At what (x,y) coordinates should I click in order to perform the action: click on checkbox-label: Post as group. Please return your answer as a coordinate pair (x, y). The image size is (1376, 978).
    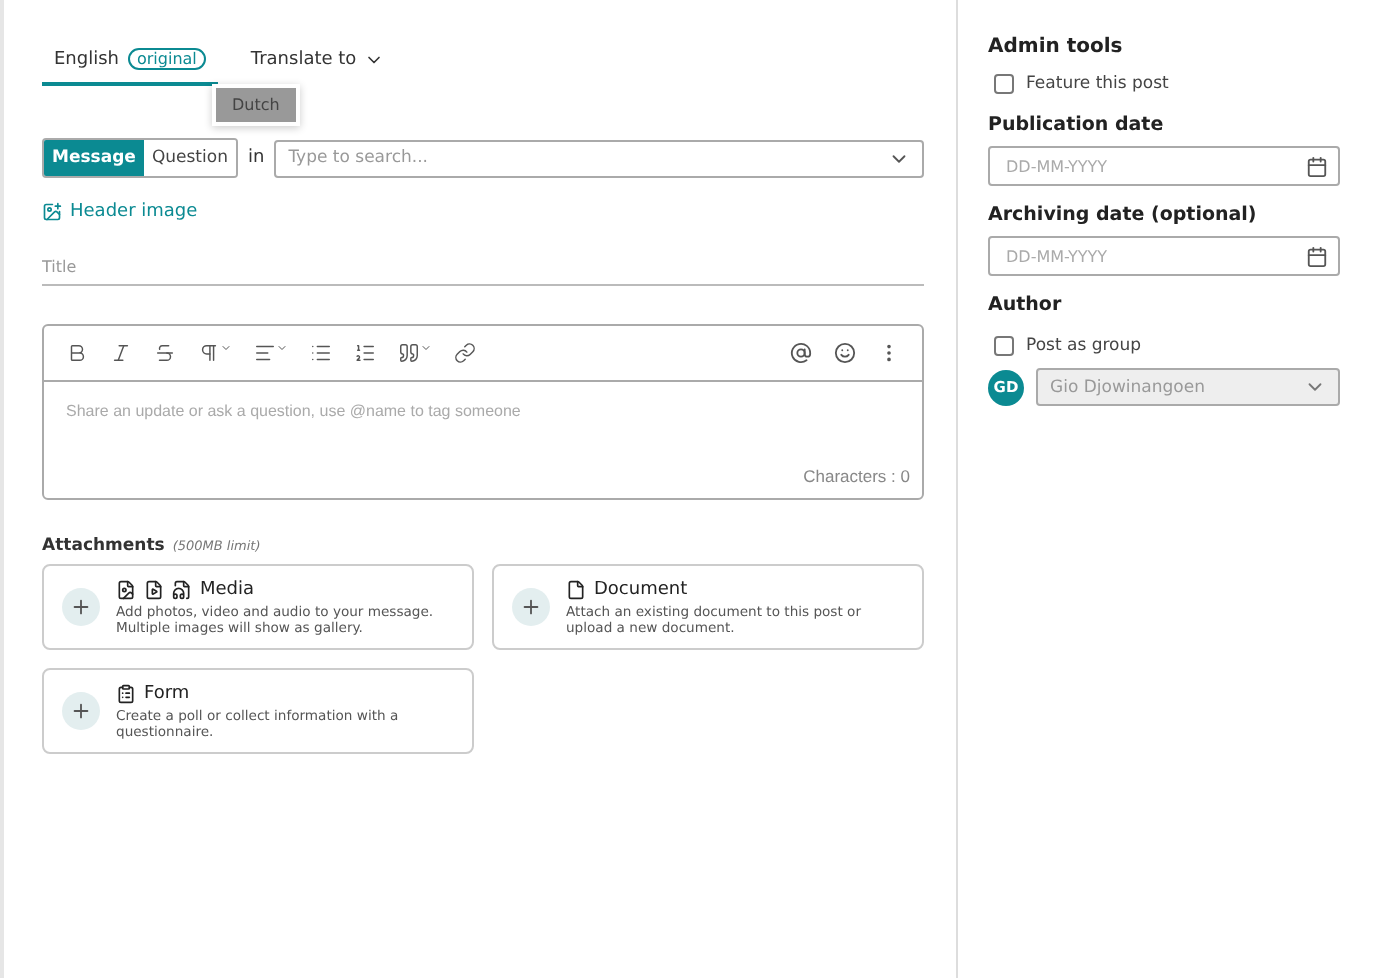
    Looking at the image, I should click on (1084, 346).